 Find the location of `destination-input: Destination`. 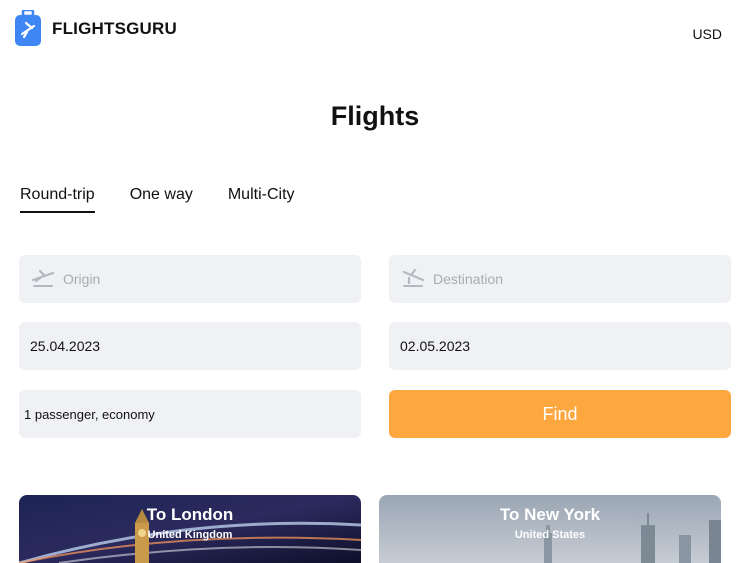

destination-input: Destination is located at coordinates (560, 279).